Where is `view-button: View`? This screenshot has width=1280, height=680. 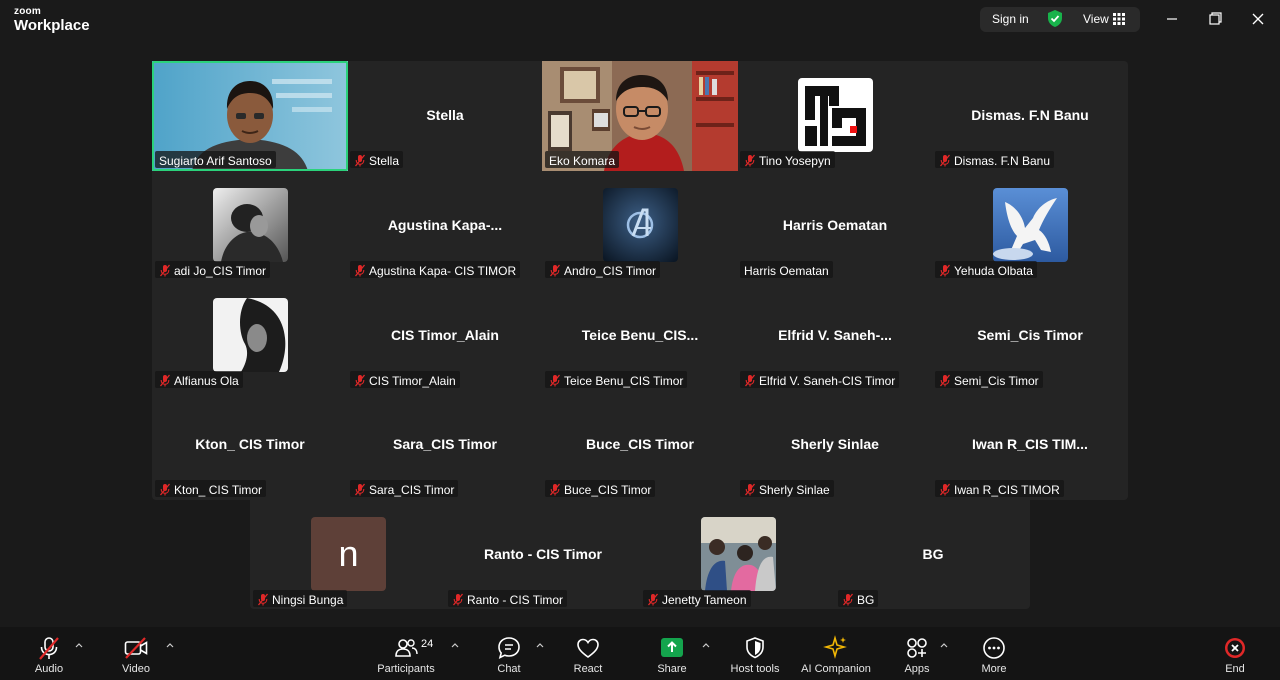
view-button: View is located at coordinates (1096, 19).